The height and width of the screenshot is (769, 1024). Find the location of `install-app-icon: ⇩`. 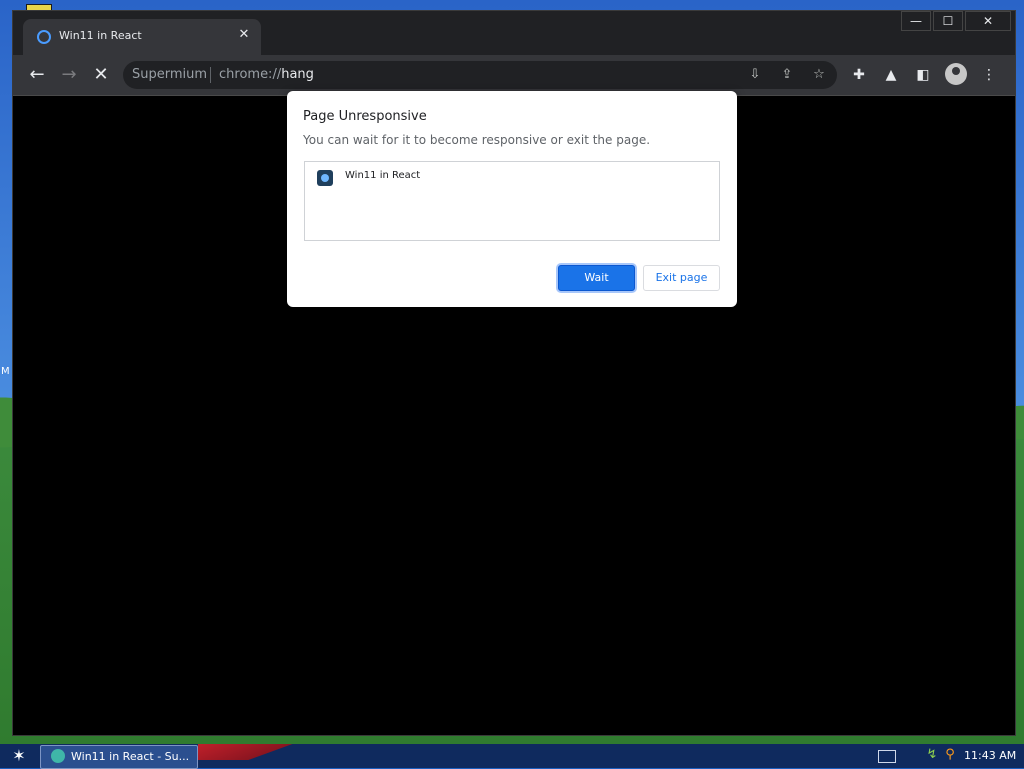

install-app-icon: ⇩ is located at coordinates (755, 75).